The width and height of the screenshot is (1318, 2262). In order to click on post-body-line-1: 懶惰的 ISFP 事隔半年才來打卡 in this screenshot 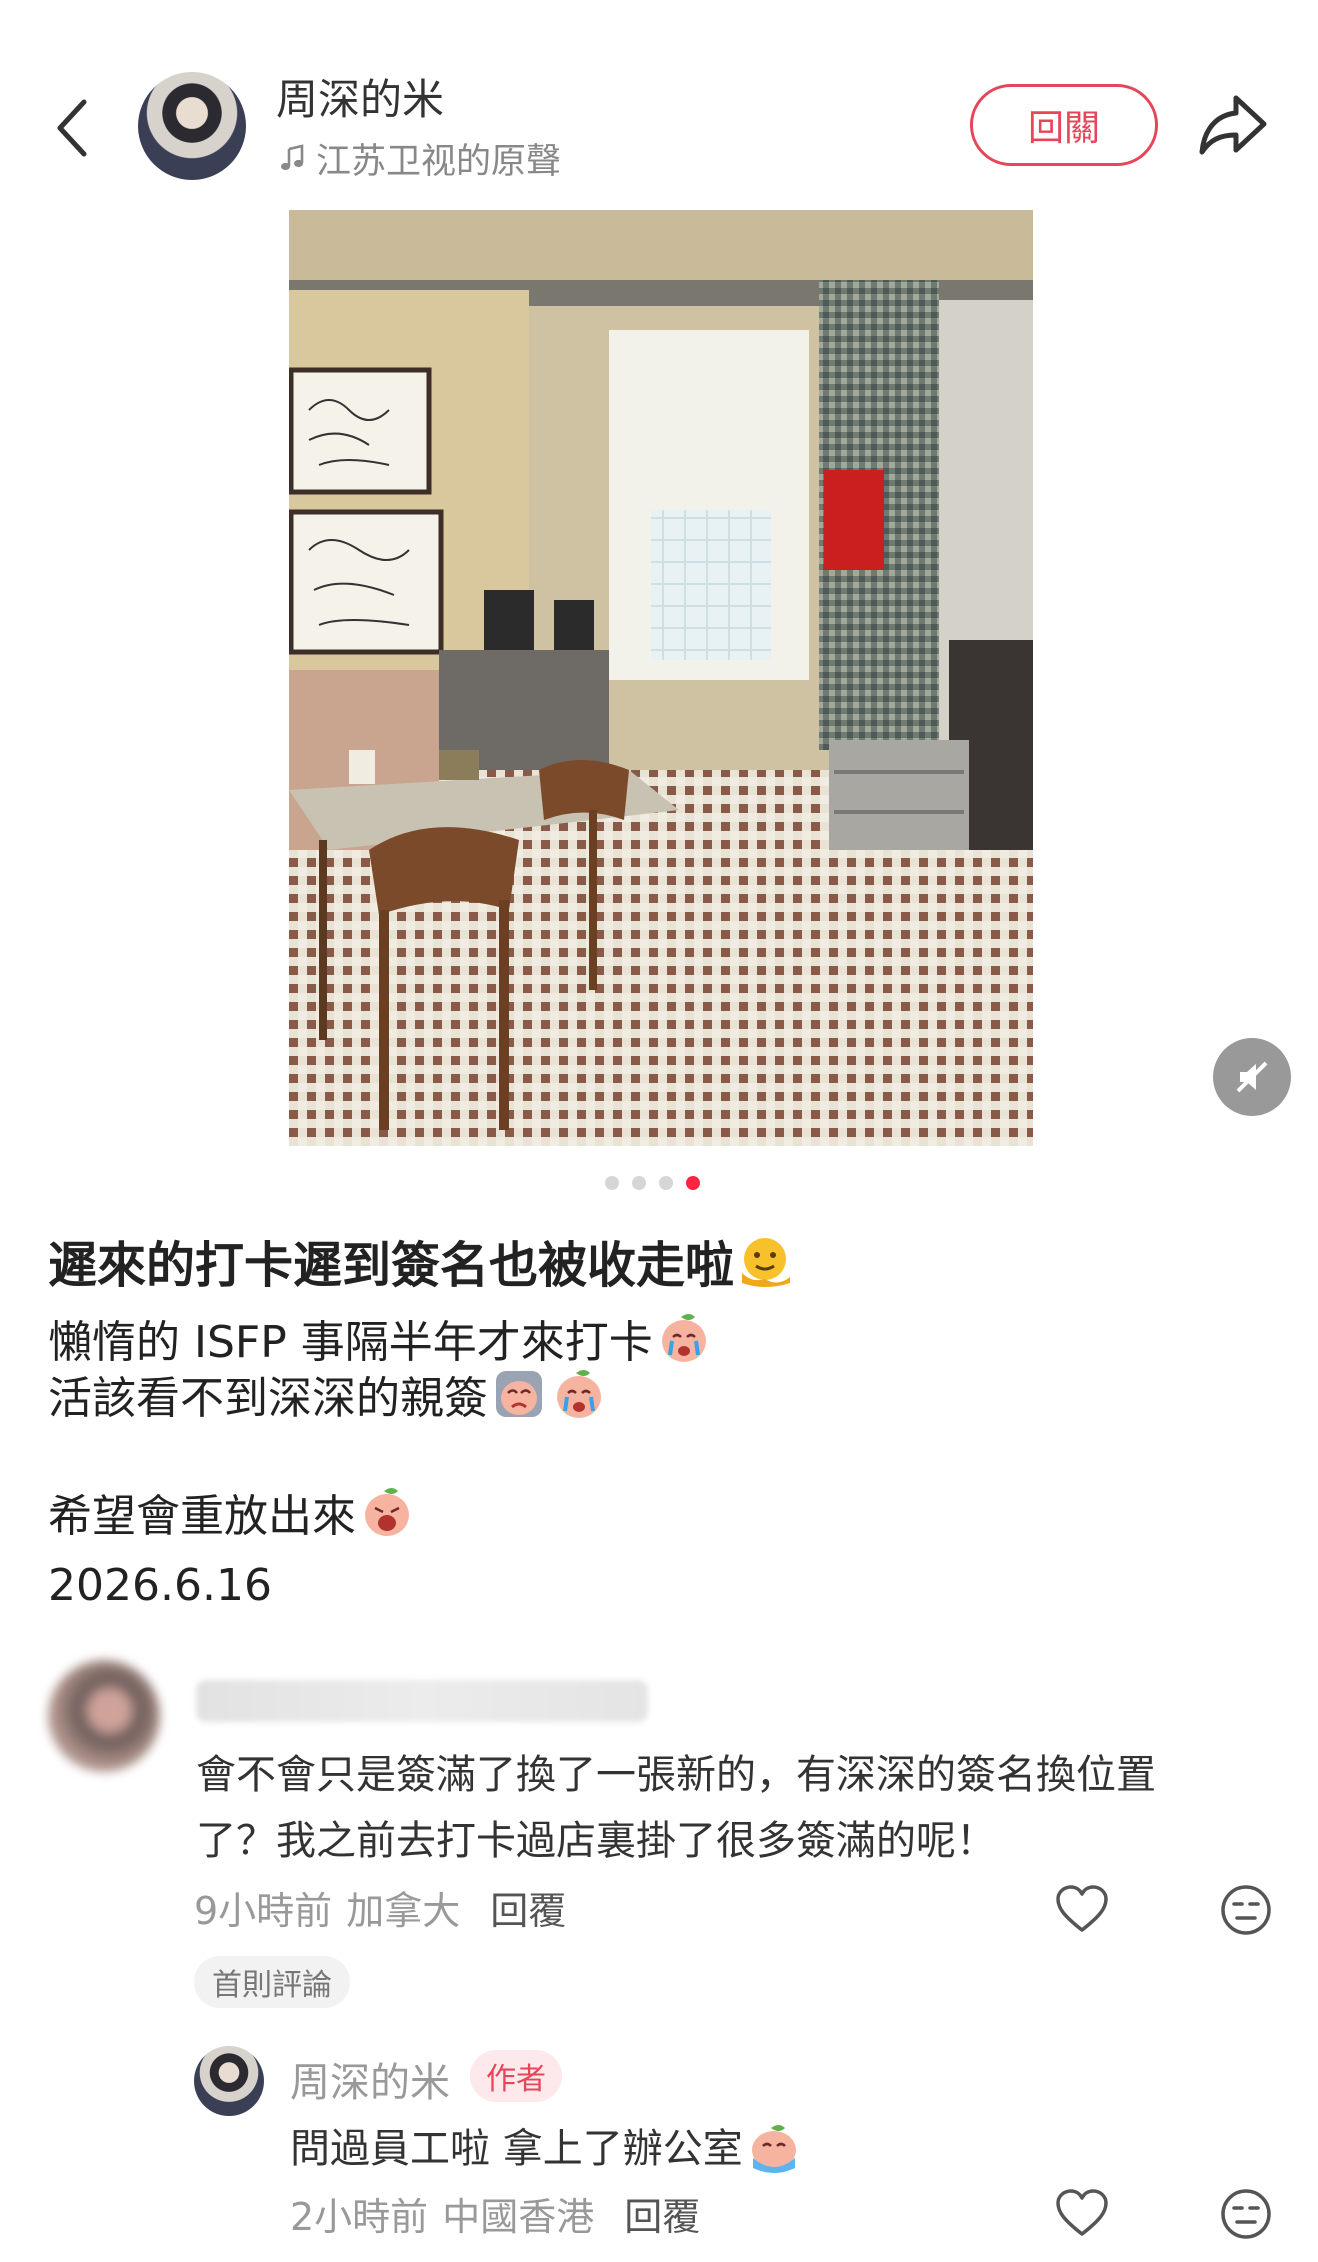, I will do `click(380, 1338)`.